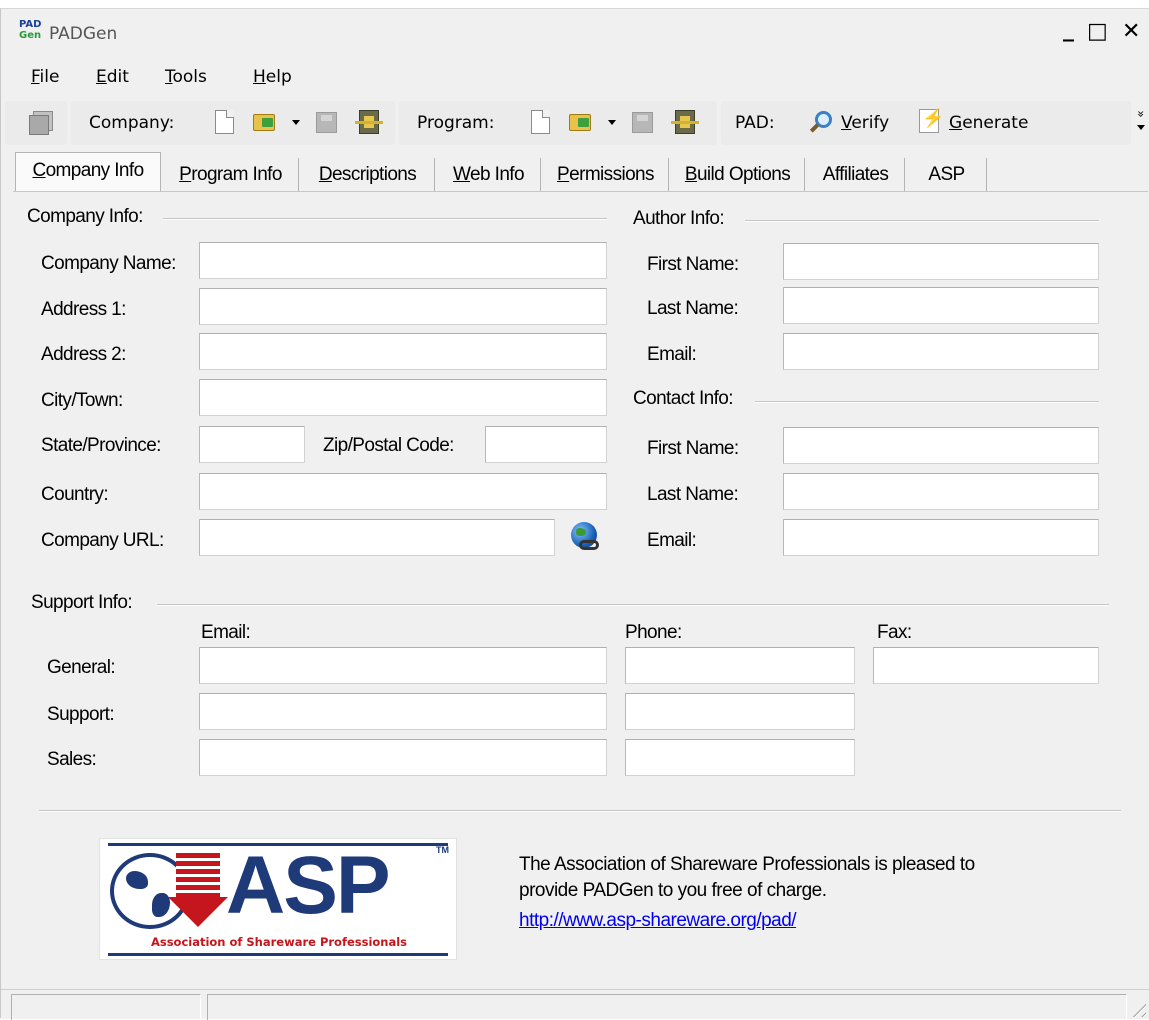  What do you see at coordinates (612, 122) in the screenshot?
I see `program-open-dropdown-icon` at bounding box center [612, 122].